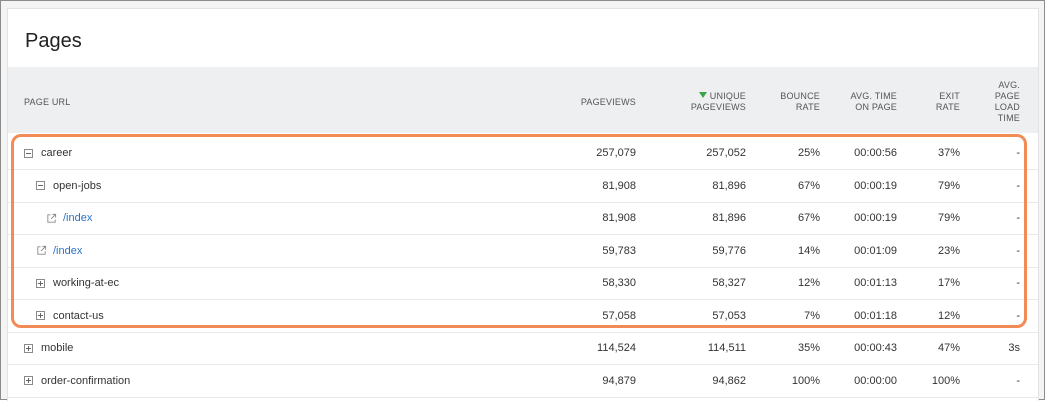 The image size is (1045, 401). What do you see at coordinates (619, 283) in the screenshot?
I see `pageviews-cell: 58,330` at bounding box center [619, 283].